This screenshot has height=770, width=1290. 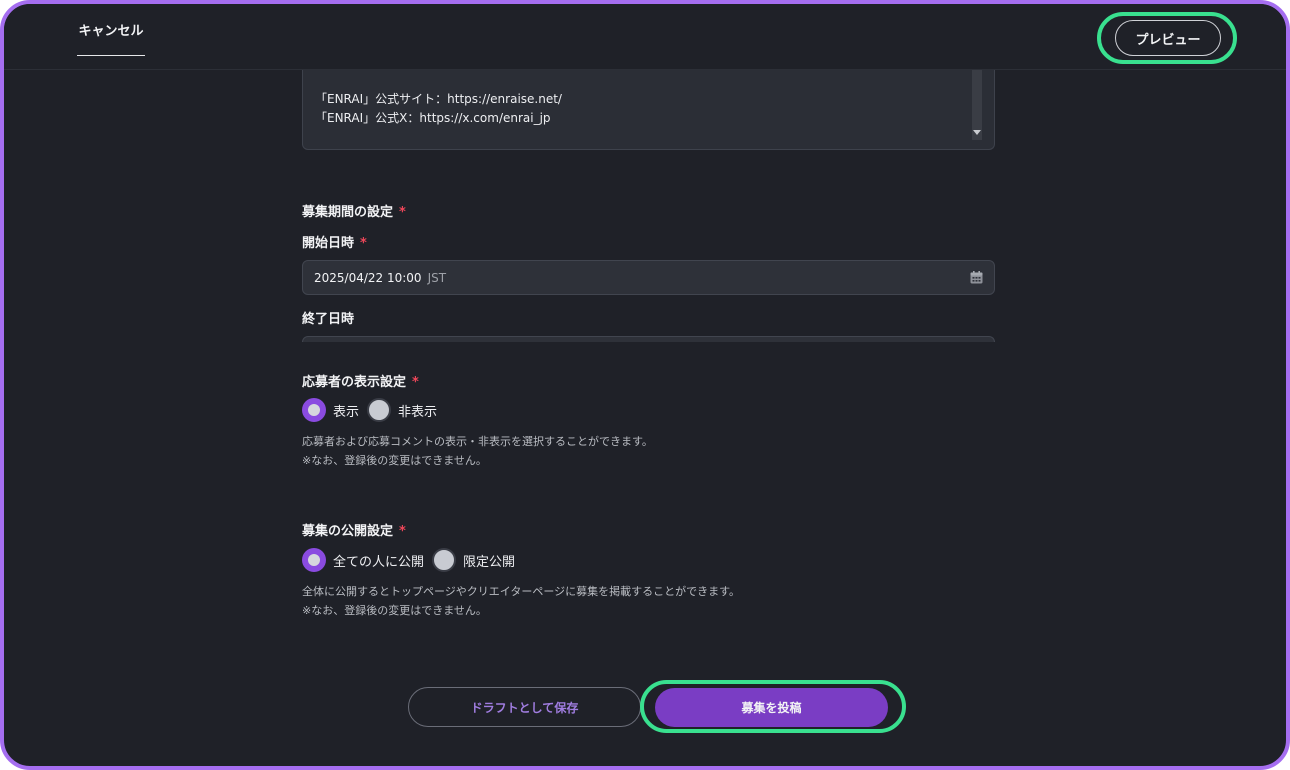 What do you see at coordinates (1168, 38) in the screenshot?
I see `preview-button: プレビュー` at bounding box center [1168, 38].